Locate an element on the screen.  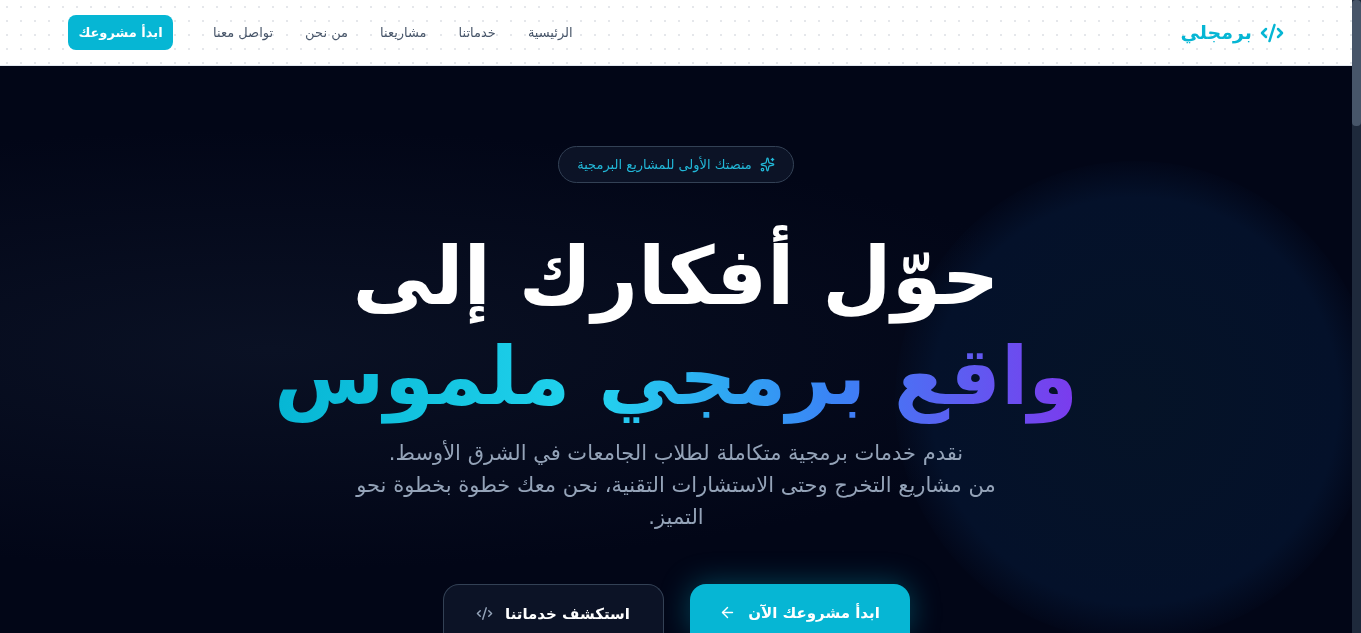
hero-badge: منصتك الأولى للمشاريع البرمجية is located at coordinates (676, 164).